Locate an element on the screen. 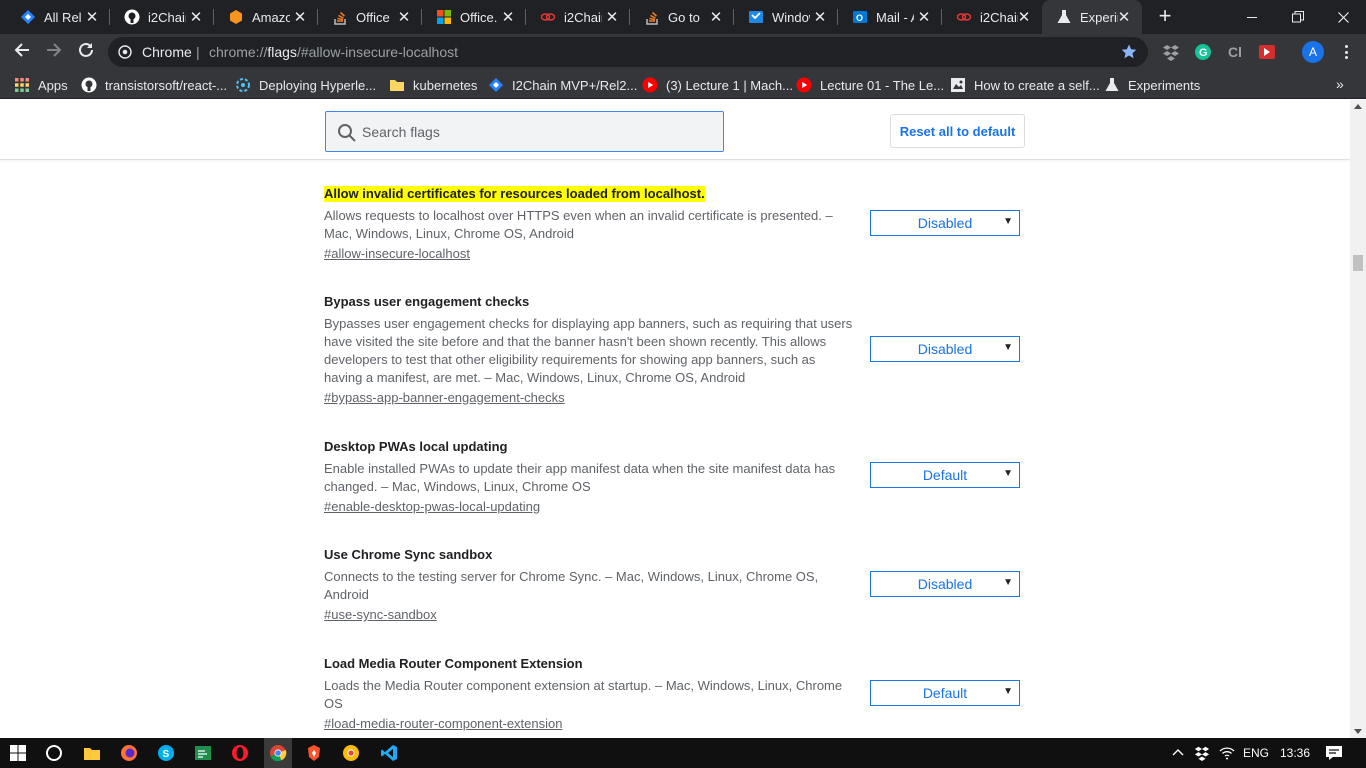 This screenshot has height=768, width=1366. flask-icon is located at coordinates (1112, 85).